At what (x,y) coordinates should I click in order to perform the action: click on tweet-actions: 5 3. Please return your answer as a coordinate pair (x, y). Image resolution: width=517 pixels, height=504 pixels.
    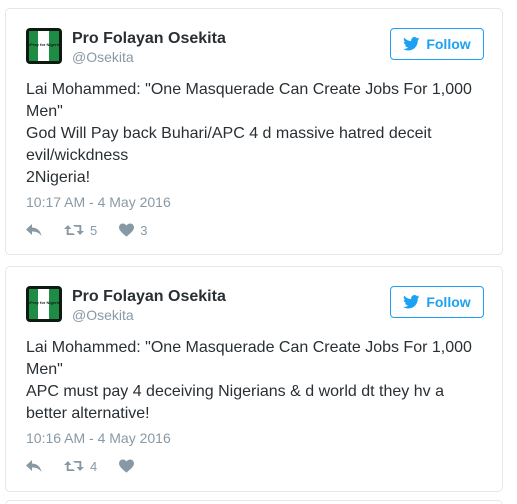
    Looking at the image, I should click on (97, 230).